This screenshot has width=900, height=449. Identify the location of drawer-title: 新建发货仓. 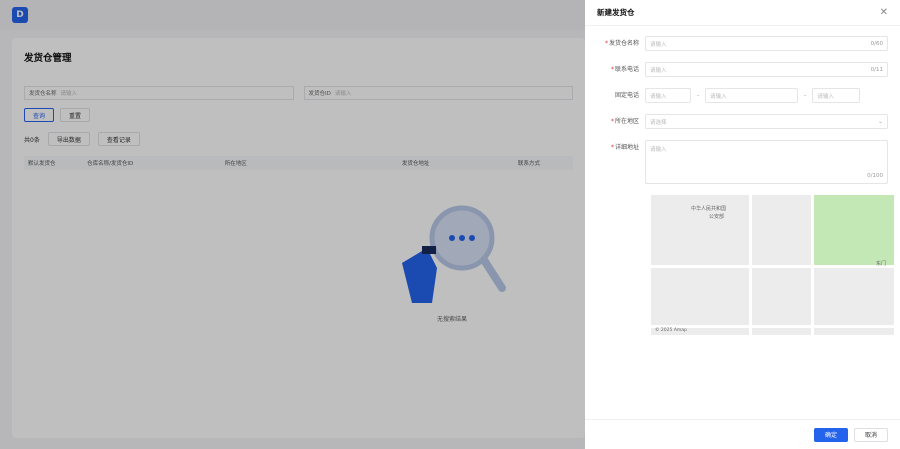
(616, 12).